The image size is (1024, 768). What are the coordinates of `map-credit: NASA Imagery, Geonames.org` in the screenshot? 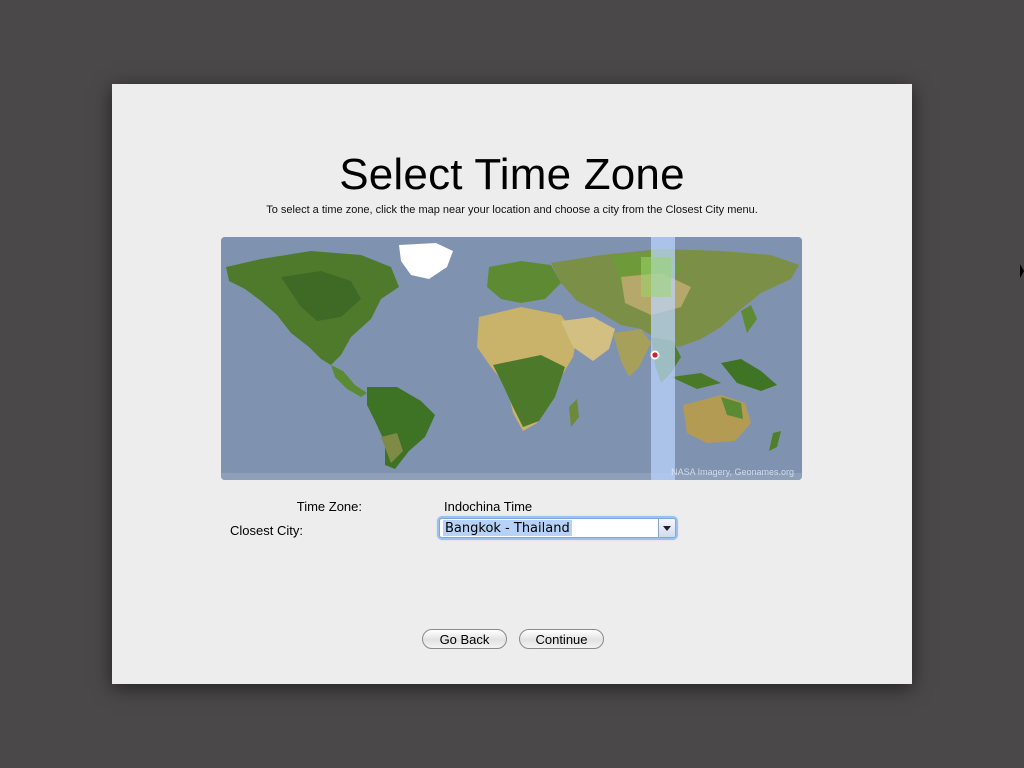 It's located at (732, 472).